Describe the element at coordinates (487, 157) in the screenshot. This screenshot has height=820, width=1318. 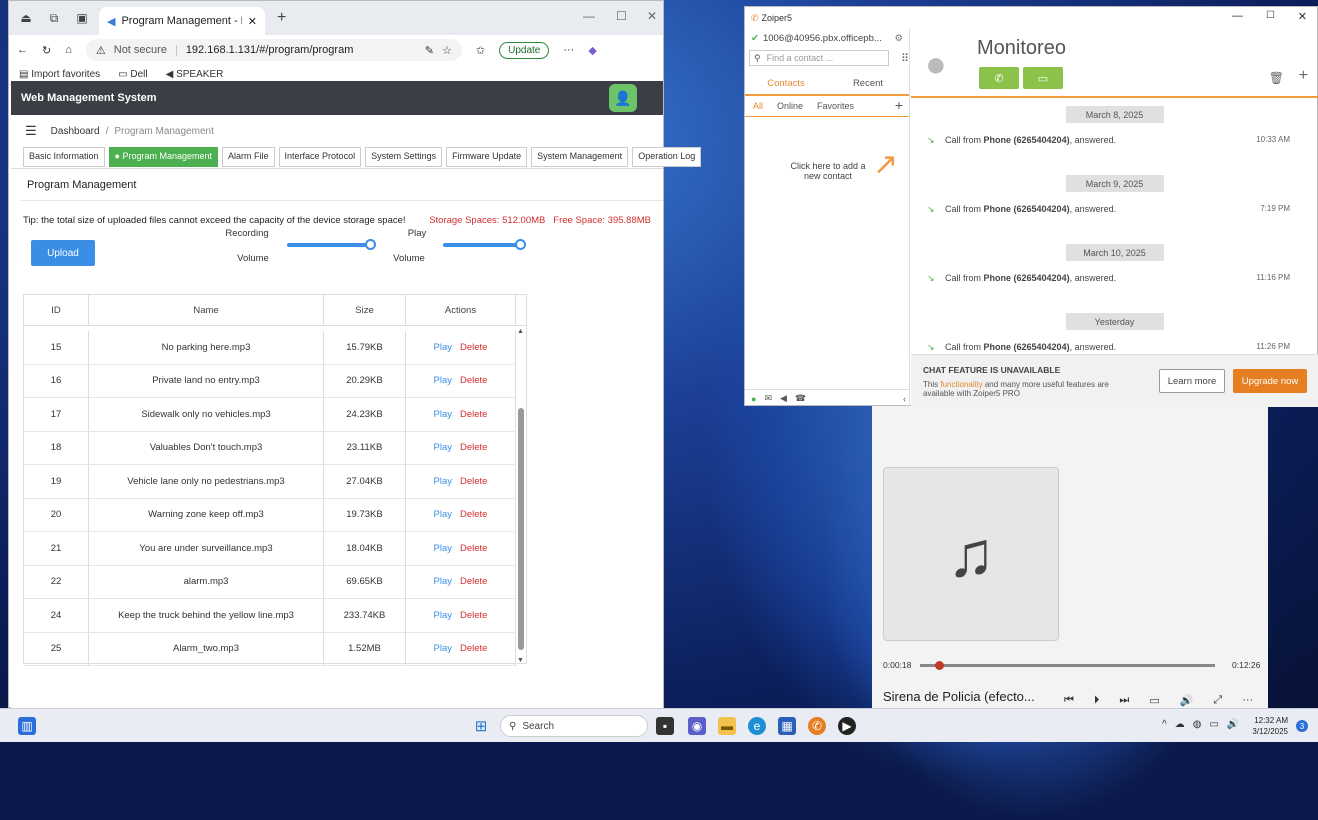
I see `tab-firmware-update: Firmware Update` at that location.